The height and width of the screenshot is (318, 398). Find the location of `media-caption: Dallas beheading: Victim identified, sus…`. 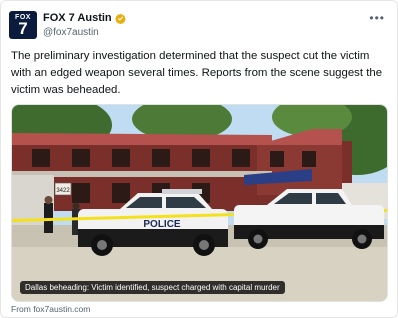

media-caption: Dallas beheading: Victim identified, sus… is located at coordinates (152, 287).